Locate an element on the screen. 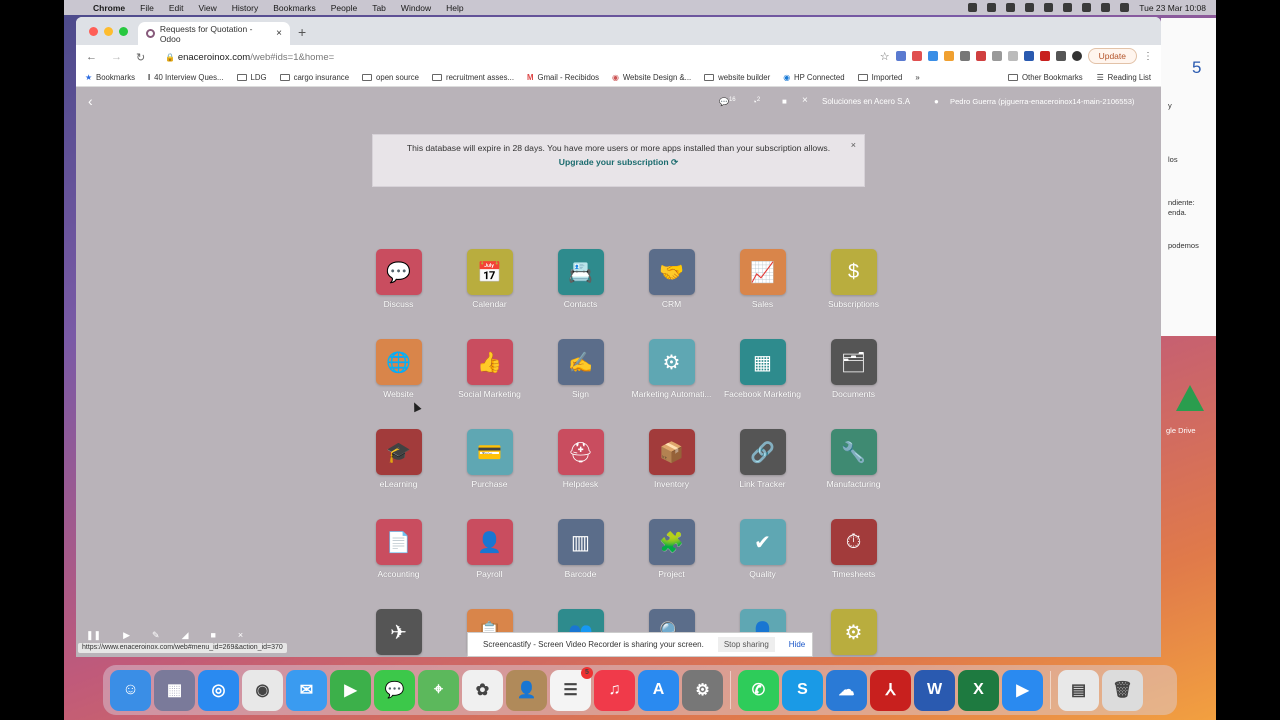 The image size is (1280, 720). launchpad-icon: ▦ is located at coordinates (174, 690).